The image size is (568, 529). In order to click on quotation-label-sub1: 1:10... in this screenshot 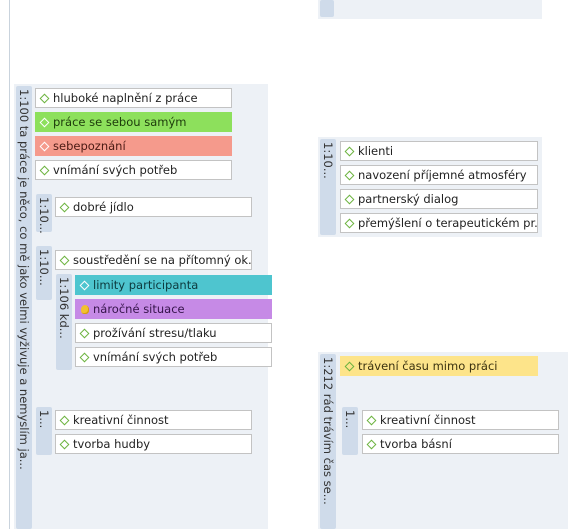, I will do `click(44, 215)`.